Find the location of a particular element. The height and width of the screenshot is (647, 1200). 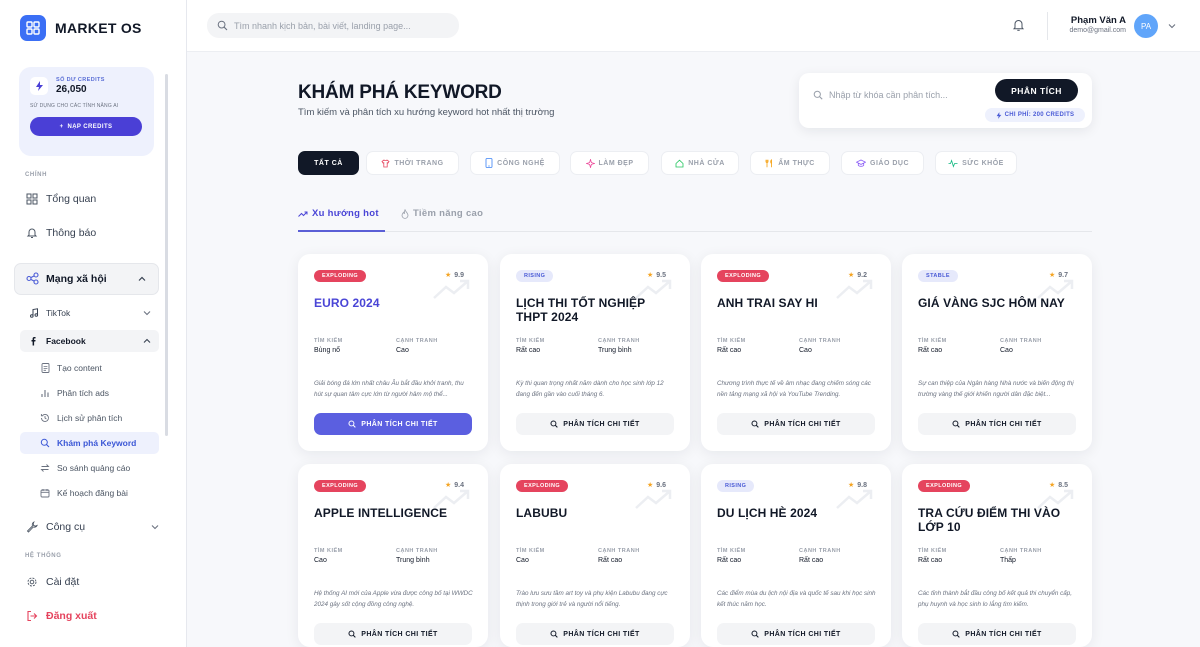

document-icon is located at coordinates (45, 368).